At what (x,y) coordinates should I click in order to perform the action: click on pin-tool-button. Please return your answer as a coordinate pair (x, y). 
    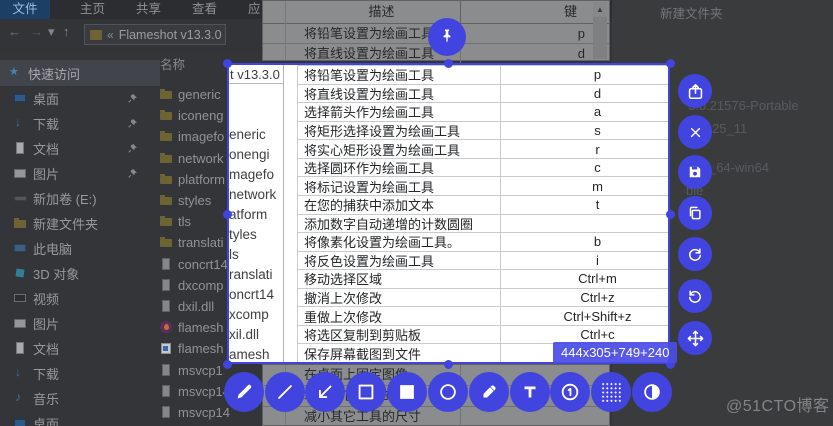
    Looking at the image, I should click on (447, 37).